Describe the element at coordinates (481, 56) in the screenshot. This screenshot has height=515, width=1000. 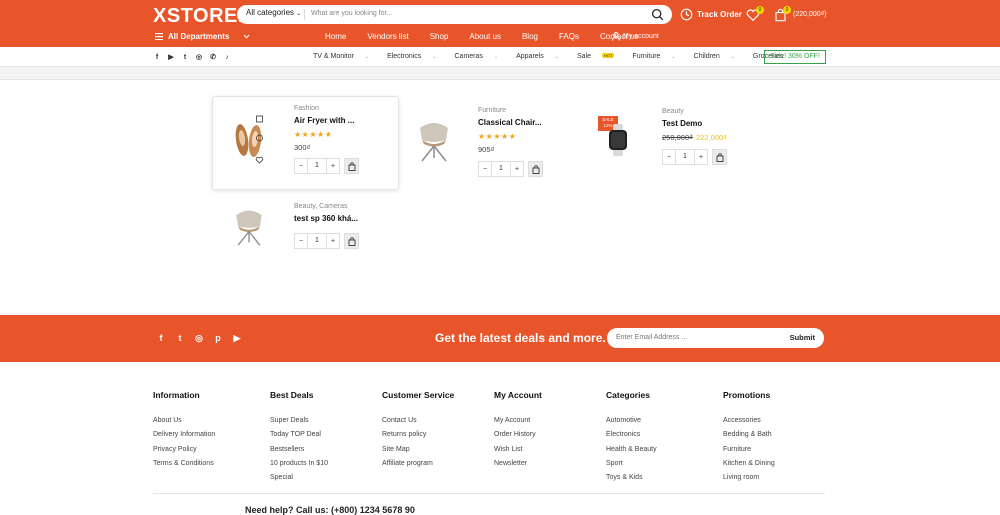
I see `category-cameras: Cameras ⌄` at that location.